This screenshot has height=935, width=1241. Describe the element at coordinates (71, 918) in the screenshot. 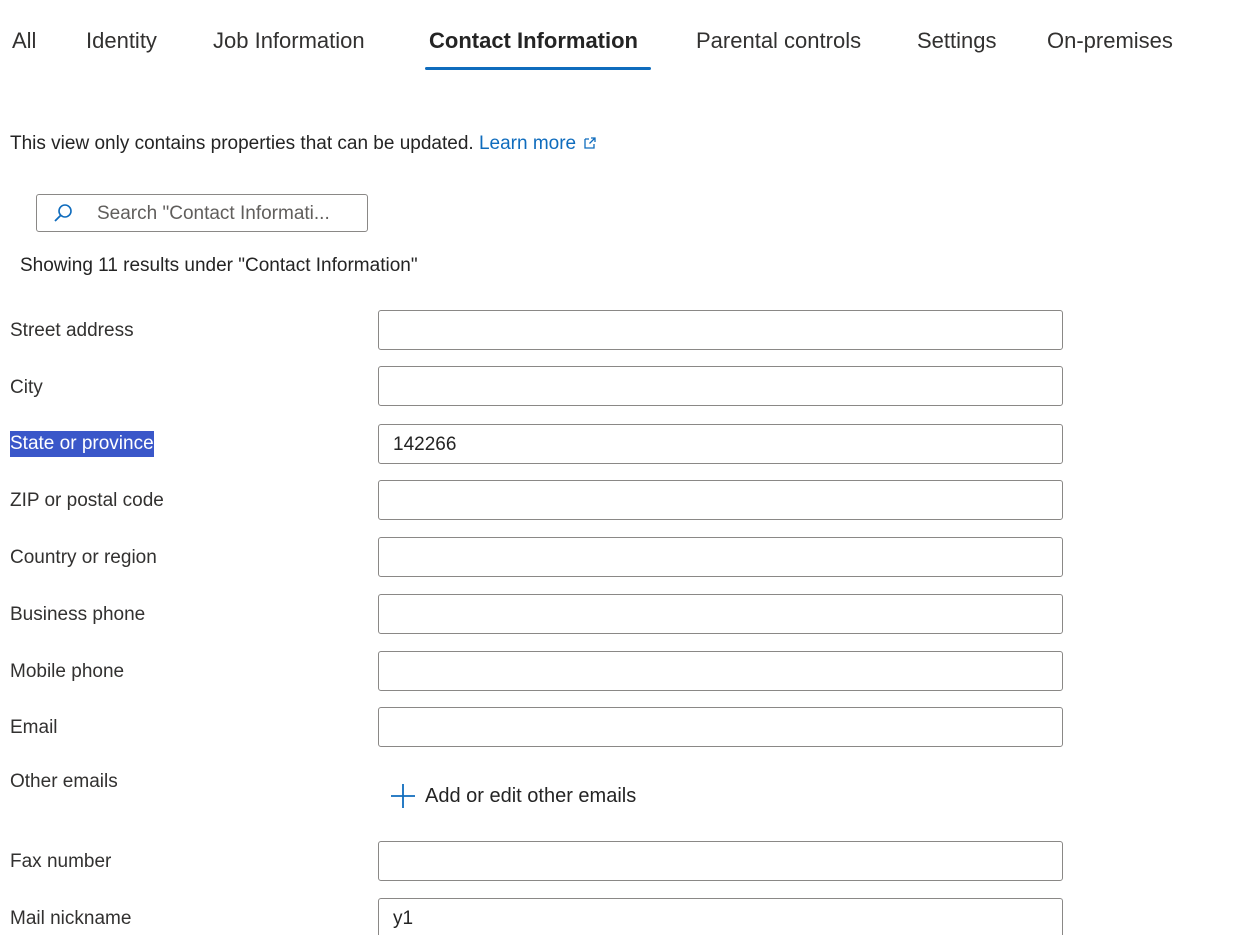

I see `label-mail-nickname: Mail nickname` at that location.